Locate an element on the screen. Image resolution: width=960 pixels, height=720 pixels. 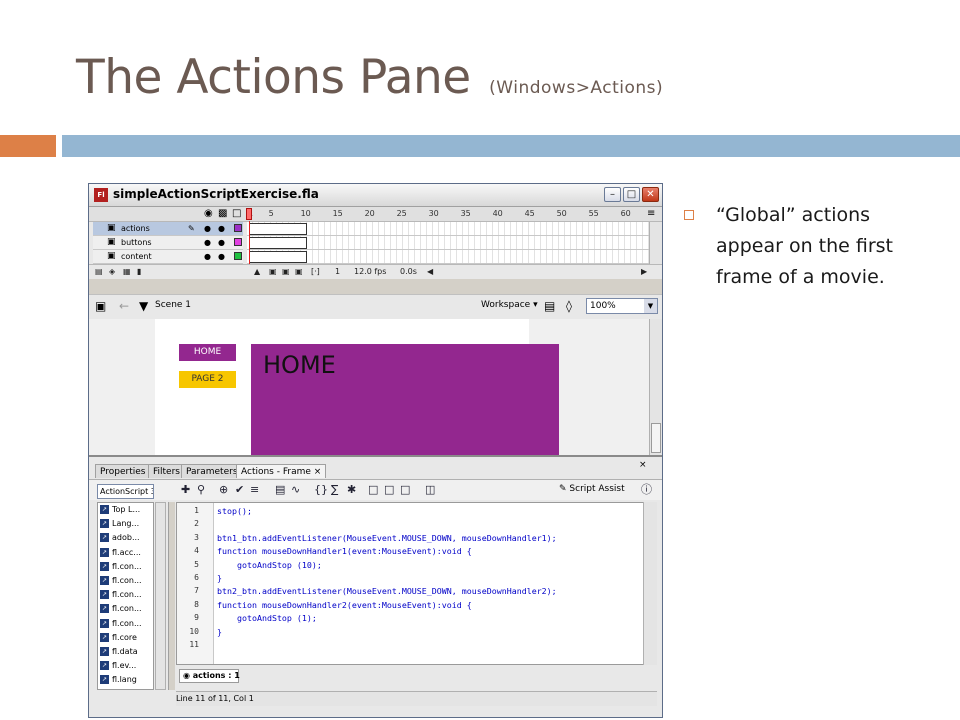
keyframe-span-content is located at coordinates (278, 257).